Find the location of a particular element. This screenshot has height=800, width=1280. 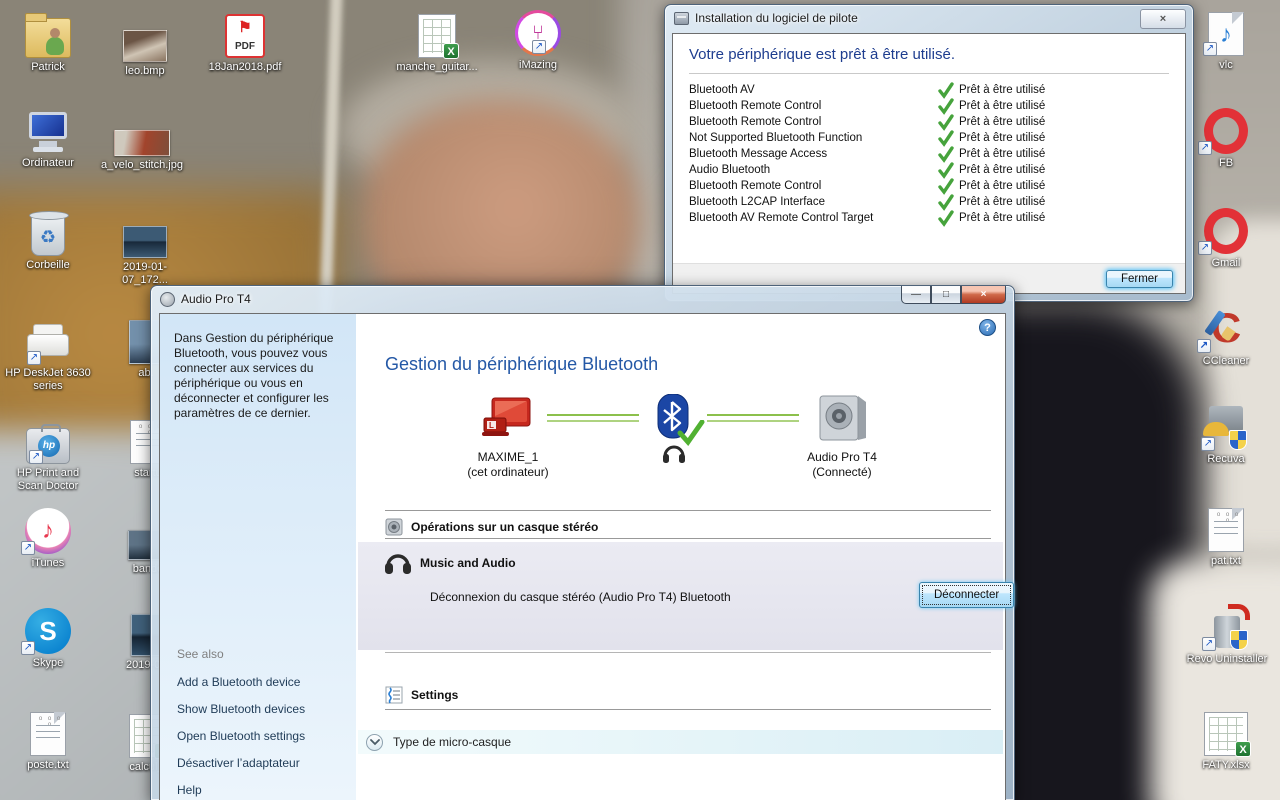

sidebar-link-add-bluetooth-device: Add a Bluetooth device is located at coordinates (241, 682).